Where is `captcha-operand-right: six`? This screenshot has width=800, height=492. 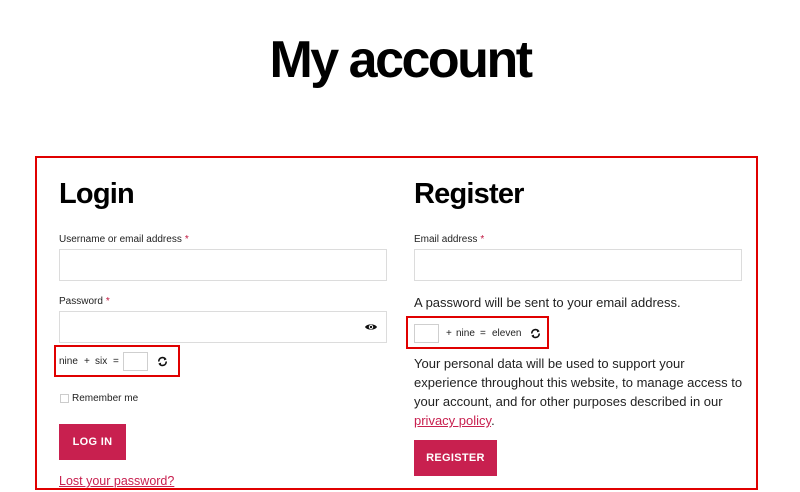 captcha-operand-right: six is located at coordinates (101, 361).